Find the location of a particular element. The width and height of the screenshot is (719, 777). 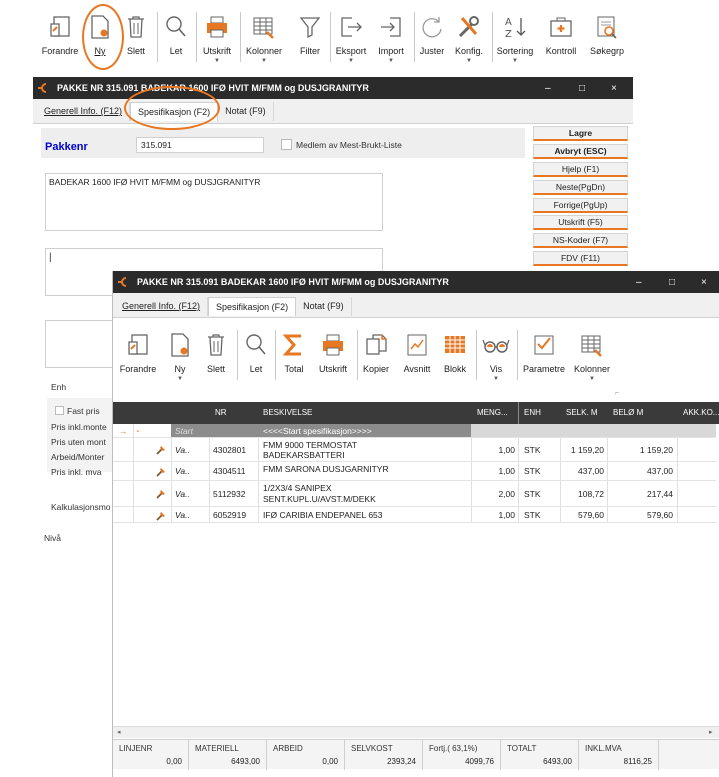

ribbon-expand-icon: ⌐ is located at coordinates (617, 393).